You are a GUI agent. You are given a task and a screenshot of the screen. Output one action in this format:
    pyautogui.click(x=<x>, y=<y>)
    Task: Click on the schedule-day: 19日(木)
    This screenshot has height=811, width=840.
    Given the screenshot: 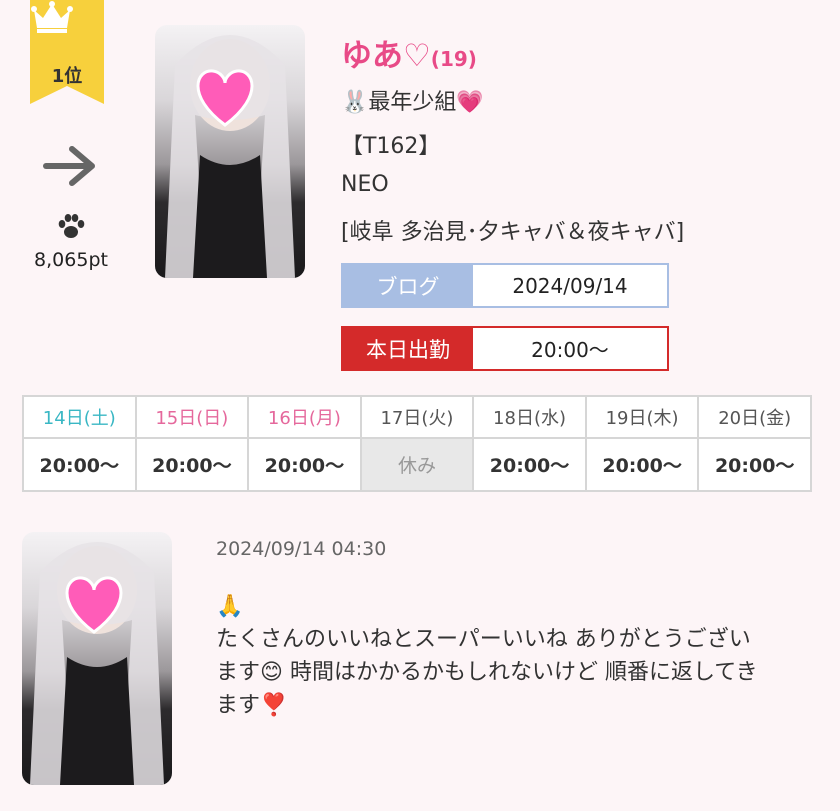 What is the action you would take?
    pyautogui.click(x=642, y=417)
    